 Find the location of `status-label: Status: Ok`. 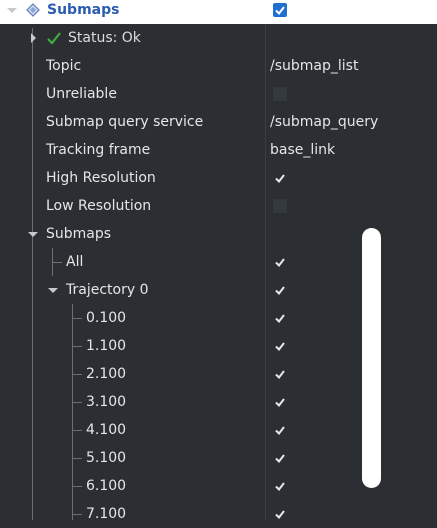

status-label: Status: Ok is located at coordinates (104, 38).